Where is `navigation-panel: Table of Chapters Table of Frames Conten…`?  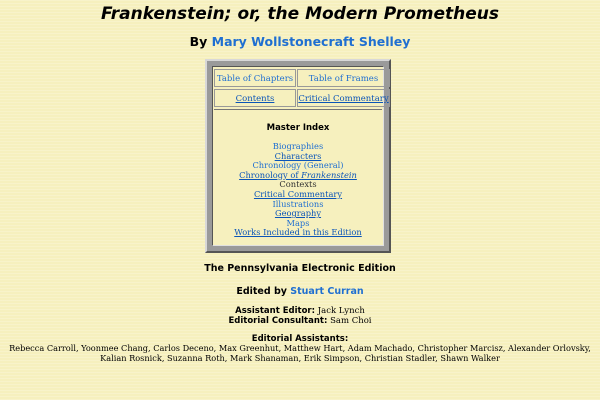
navigation-panel: Table of Chapters Table of Frames Conten… is located at coordinates (301, 156).